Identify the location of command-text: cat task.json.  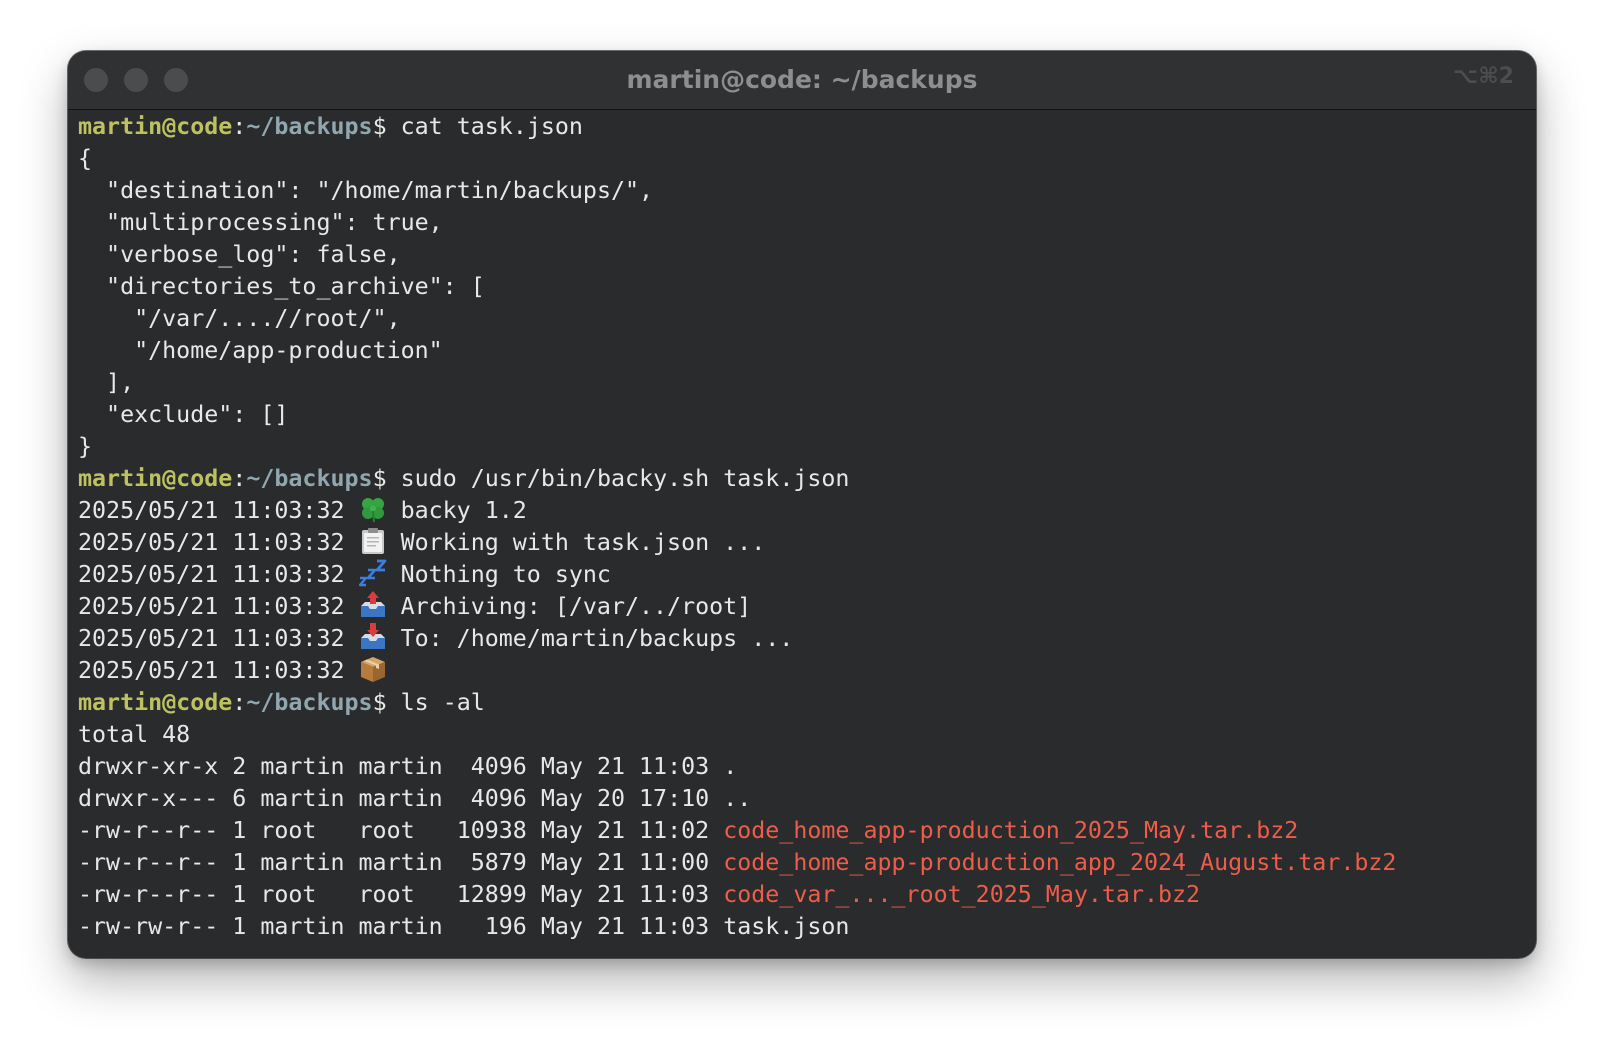
(491, 126).